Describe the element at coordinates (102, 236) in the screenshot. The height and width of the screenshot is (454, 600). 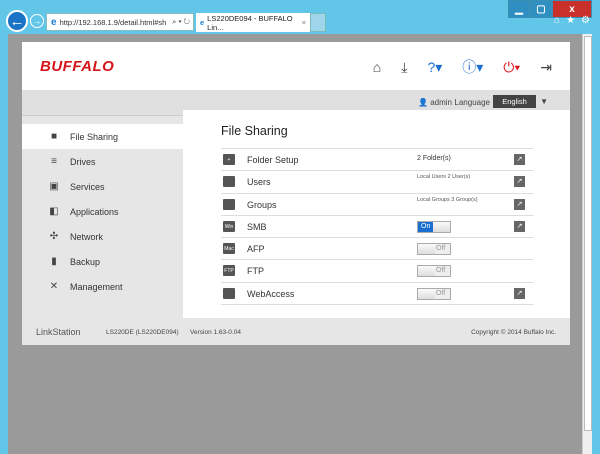
I see `sidebar-item-network: ✣ Network` at that location.